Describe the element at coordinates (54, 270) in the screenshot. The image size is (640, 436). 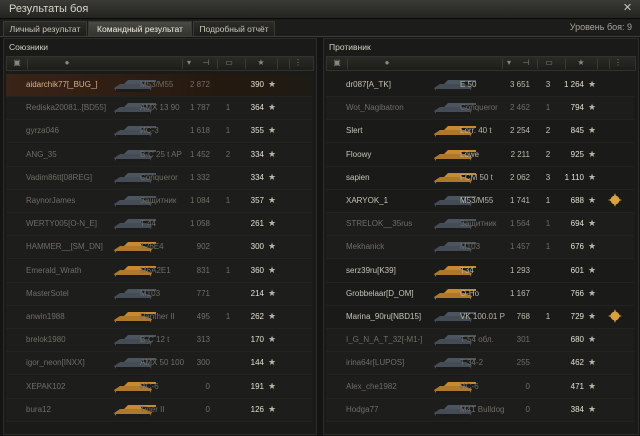
I see `player-name: Emerald_Wrath` at that location.